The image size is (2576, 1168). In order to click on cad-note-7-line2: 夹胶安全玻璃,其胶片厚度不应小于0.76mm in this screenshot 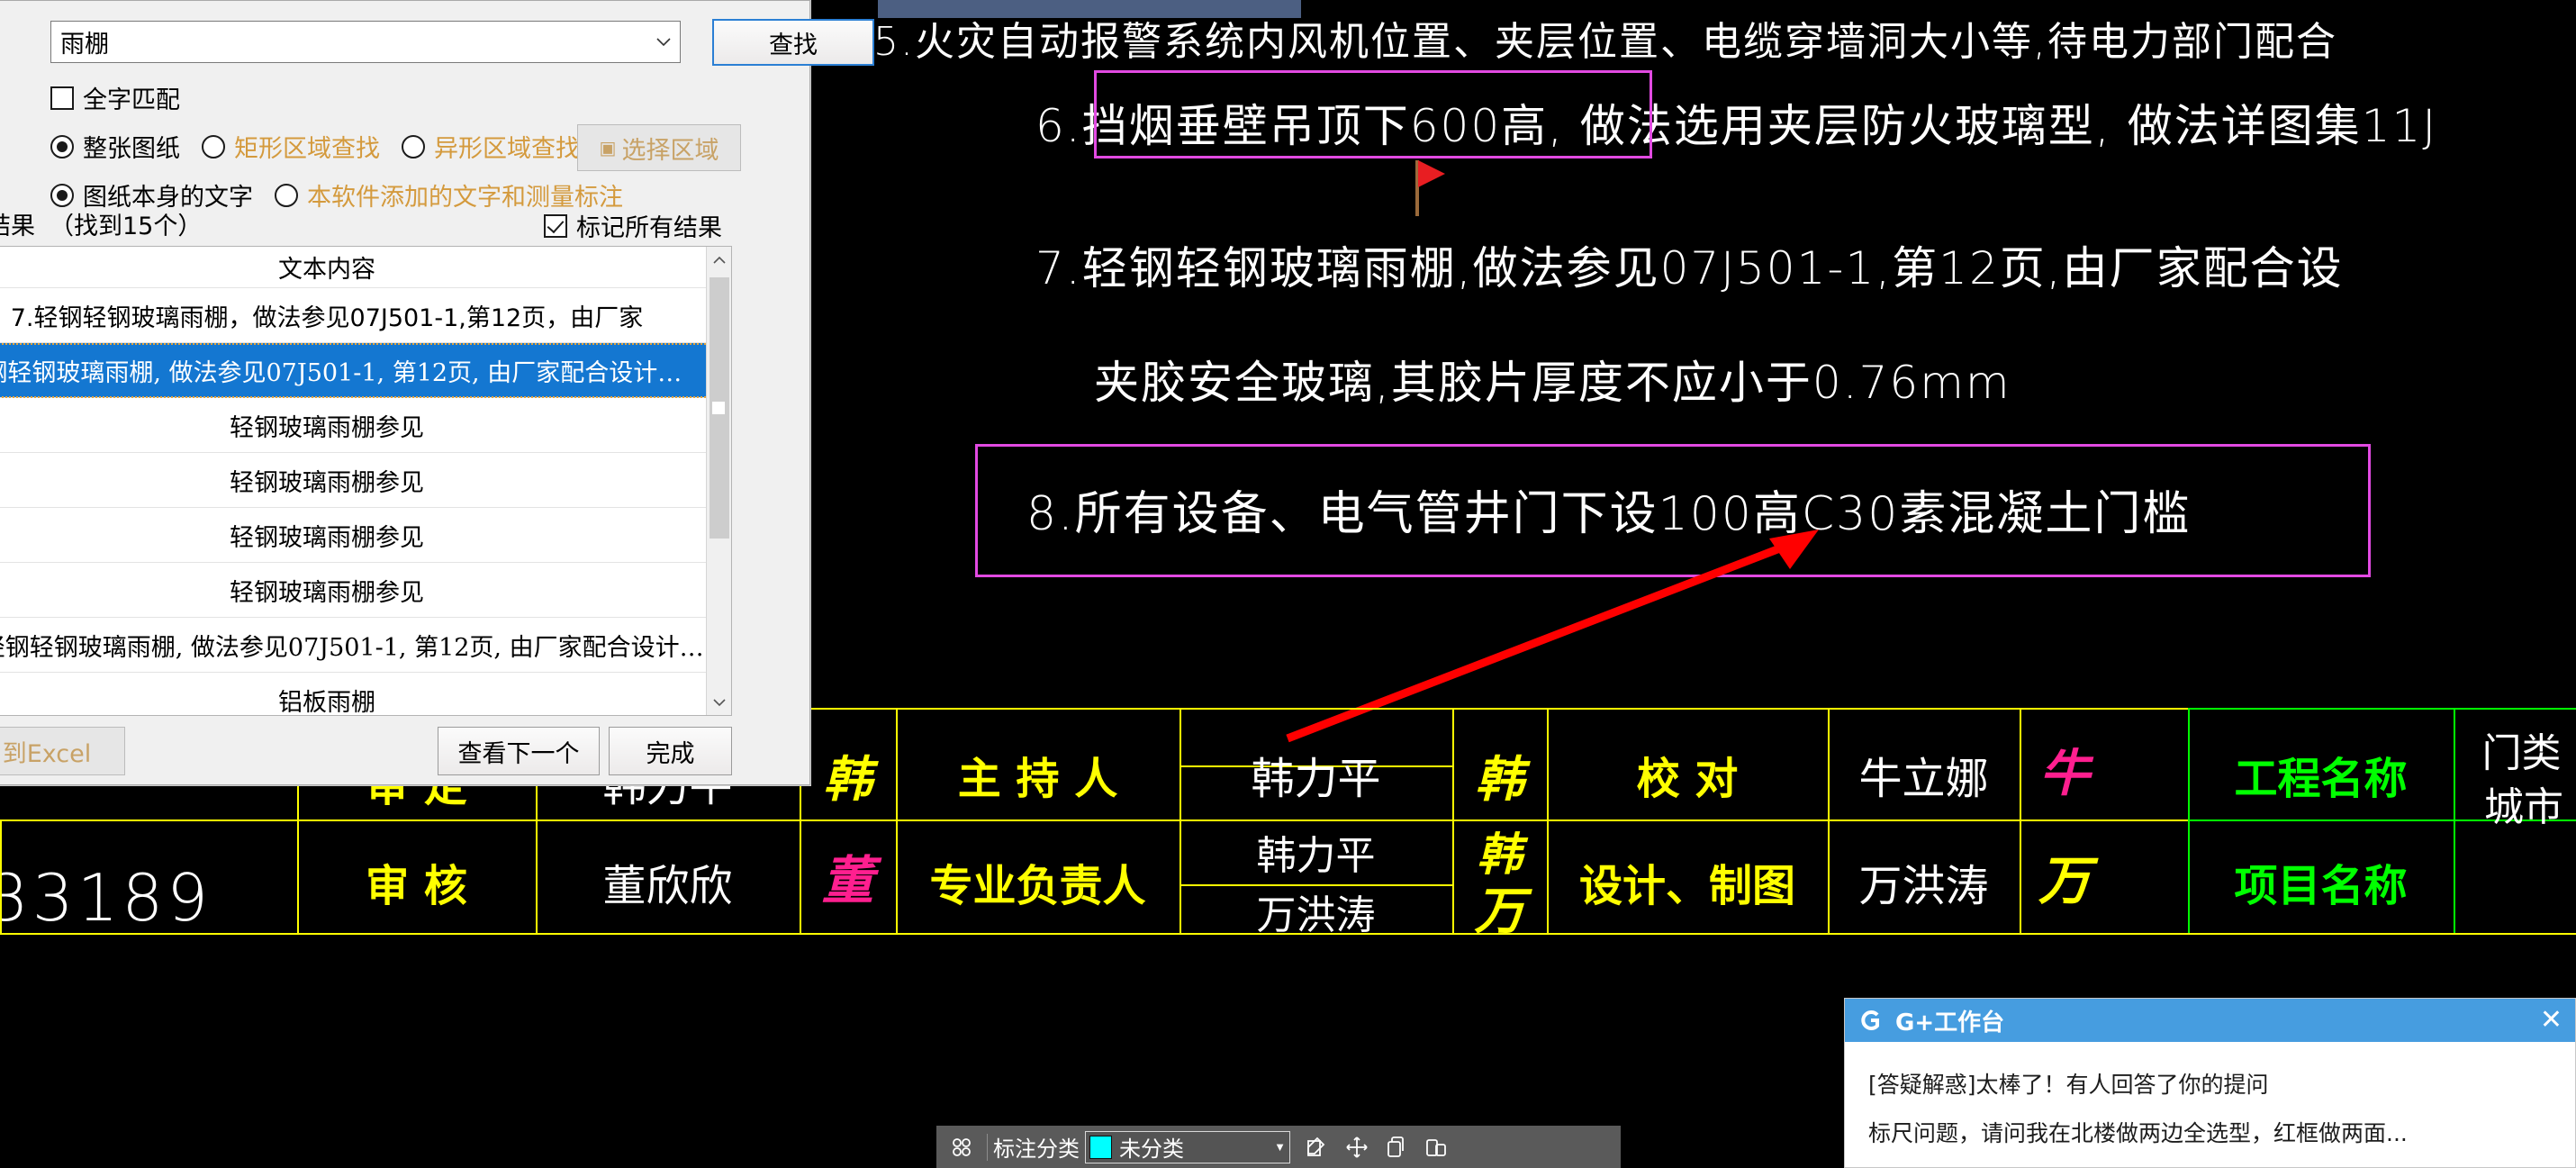, I will do `click(1552, 383)`.